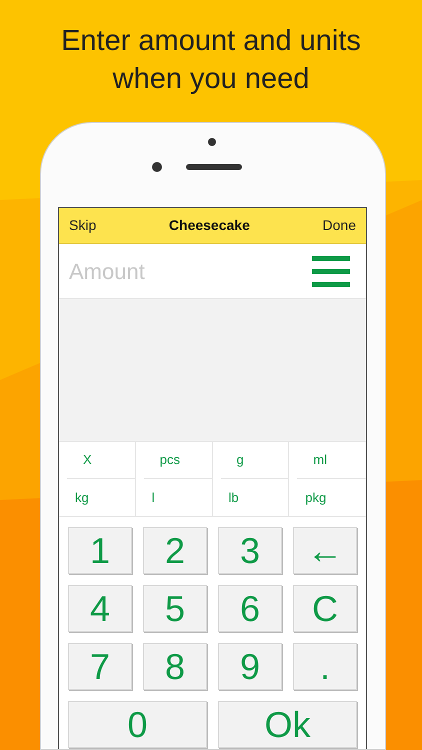  What do you see at coordinates (214, 167) in the screenshot?
I see `speaker-slot` at bounding box center [214, 167].